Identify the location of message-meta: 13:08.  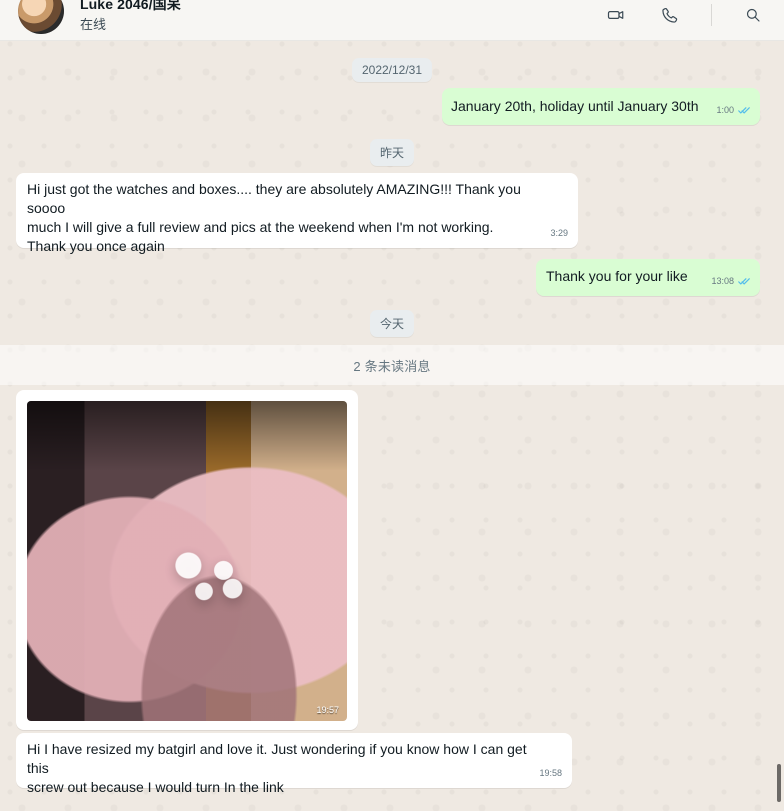
(730, 281).